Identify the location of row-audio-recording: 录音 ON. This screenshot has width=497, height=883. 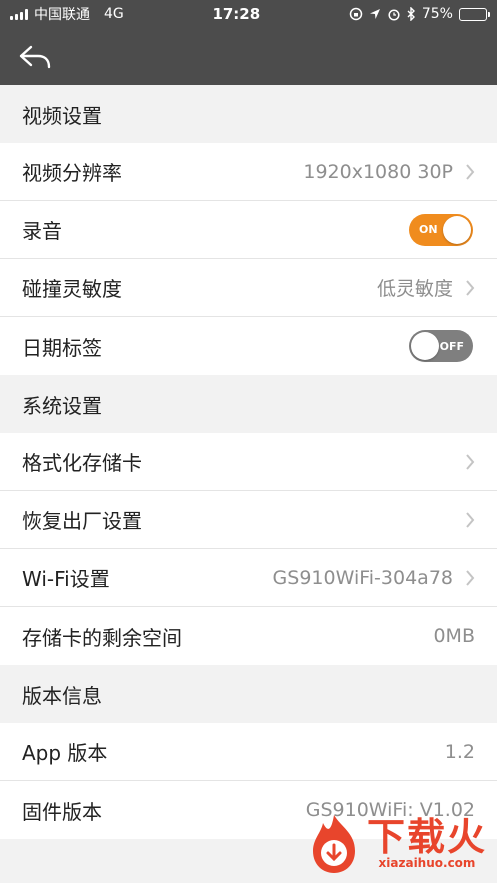
(248, 230).